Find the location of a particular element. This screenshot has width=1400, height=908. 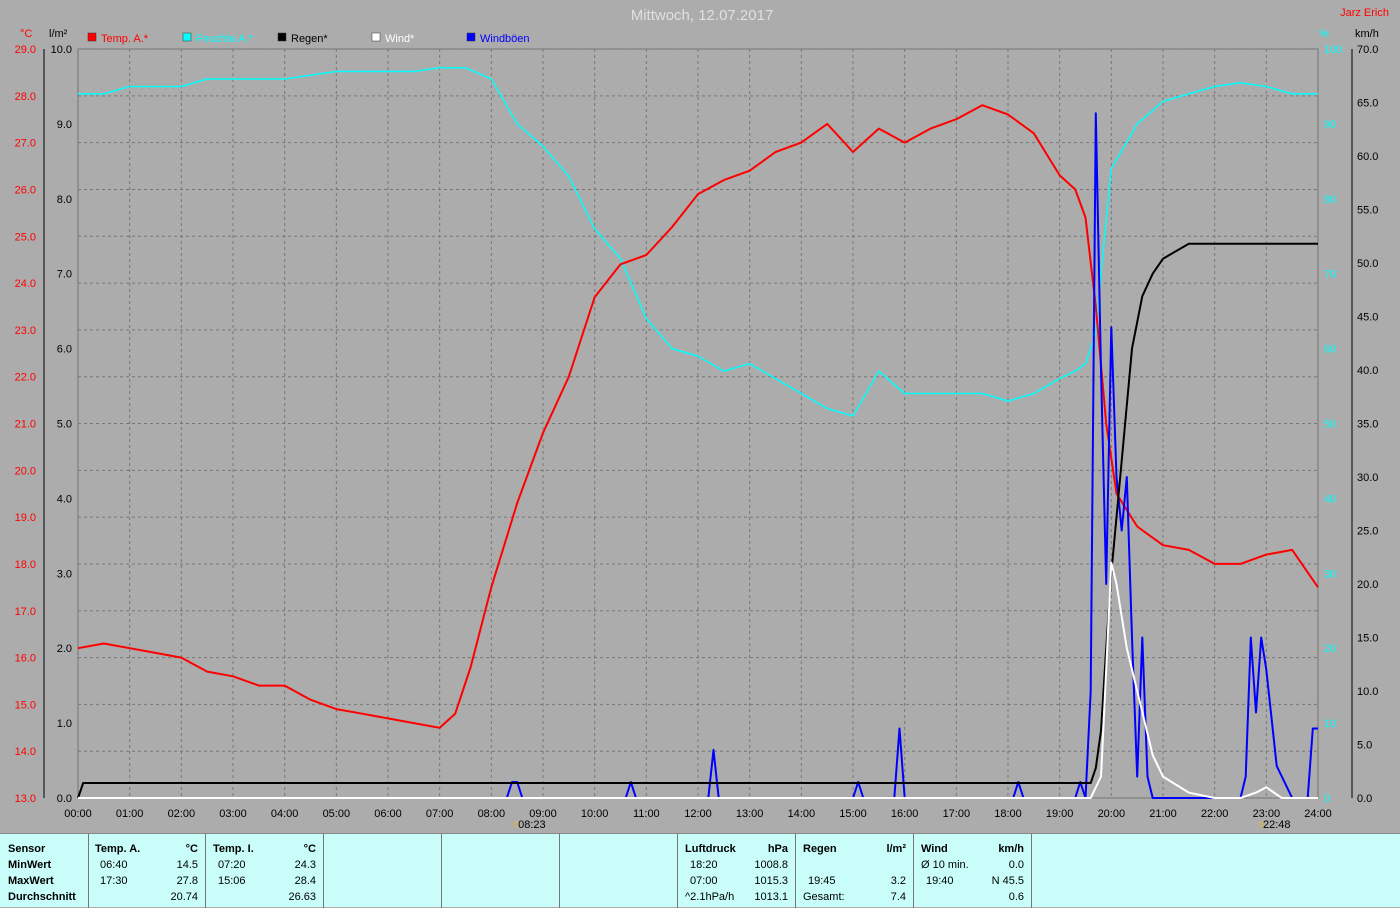

rain-tick-label: 2.0 is located at coordinates (64, 649).